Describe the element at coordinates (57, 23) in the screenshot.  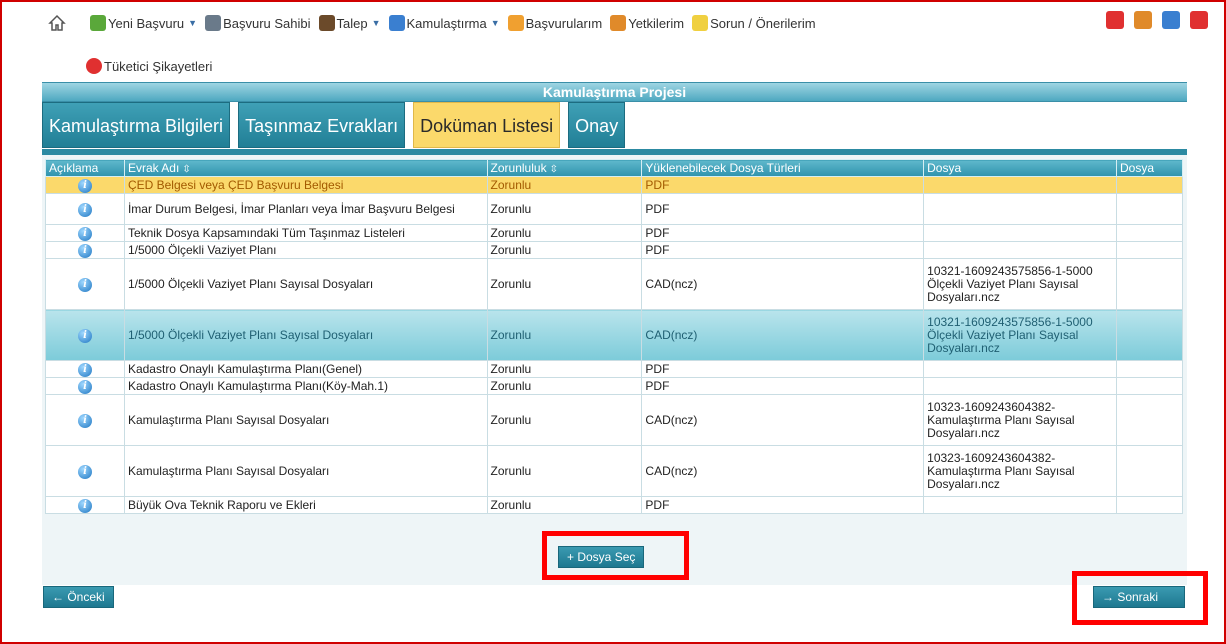
I see `home-icon` at that location.